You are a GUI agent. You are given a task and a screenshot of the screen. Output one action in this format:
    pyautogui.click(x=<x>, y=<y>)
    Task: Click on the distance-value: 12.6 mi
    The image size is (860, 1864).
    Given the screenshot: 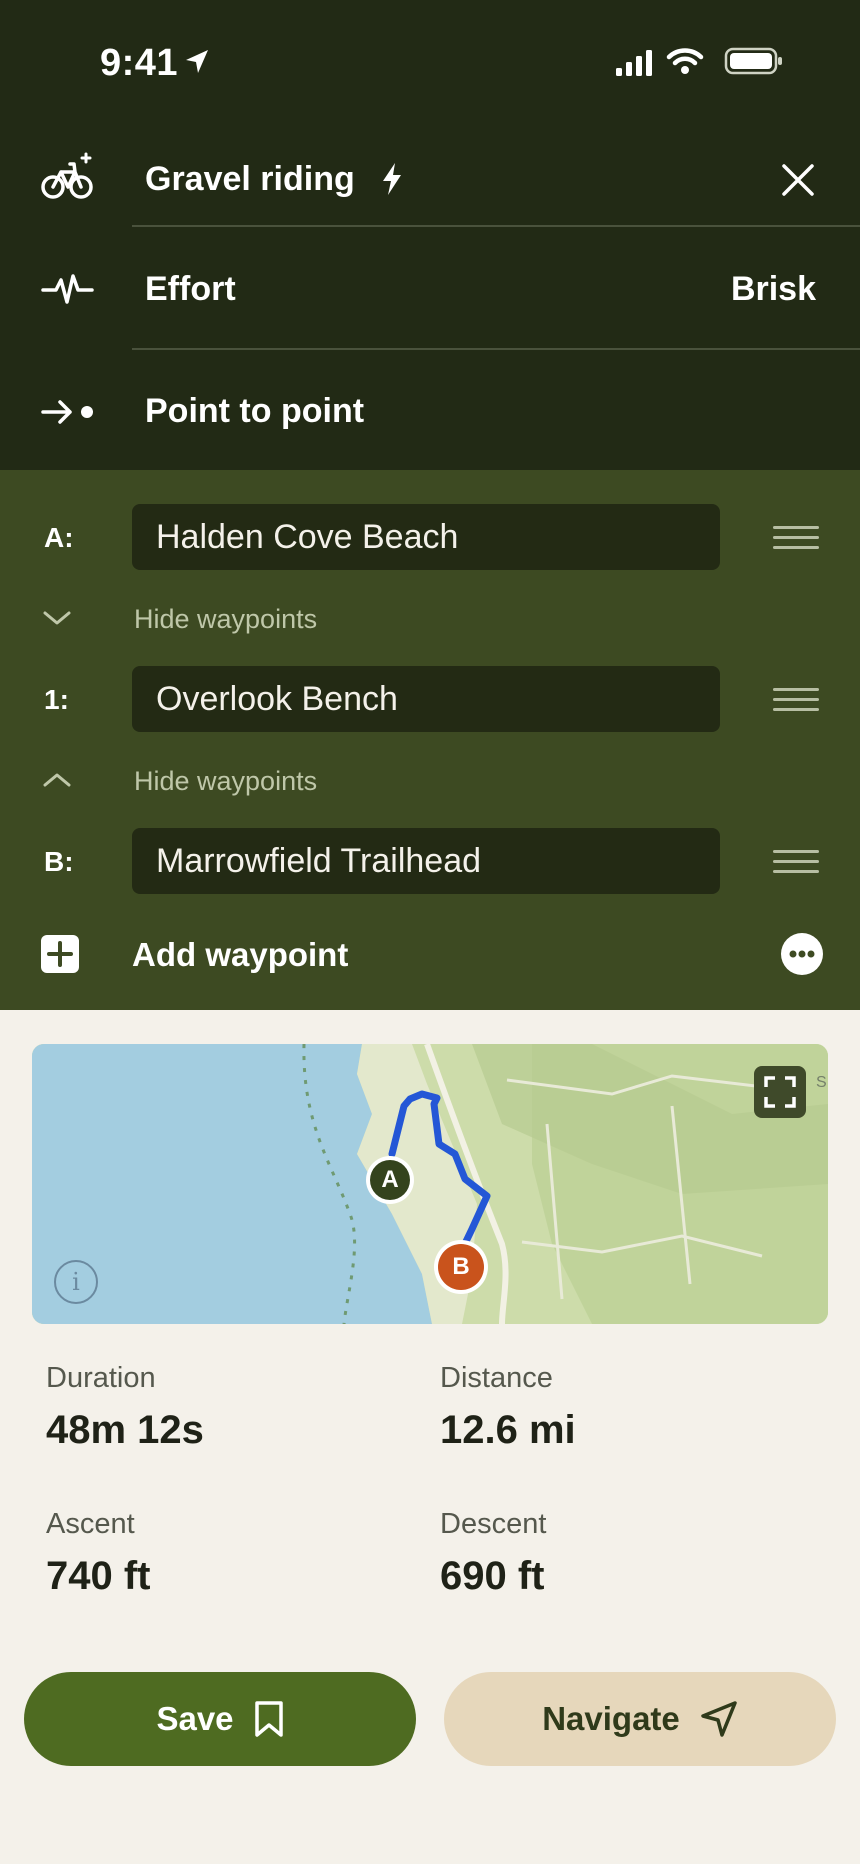 What is the action you would take?
    pyautogui.click(x=508, y=1430)
    